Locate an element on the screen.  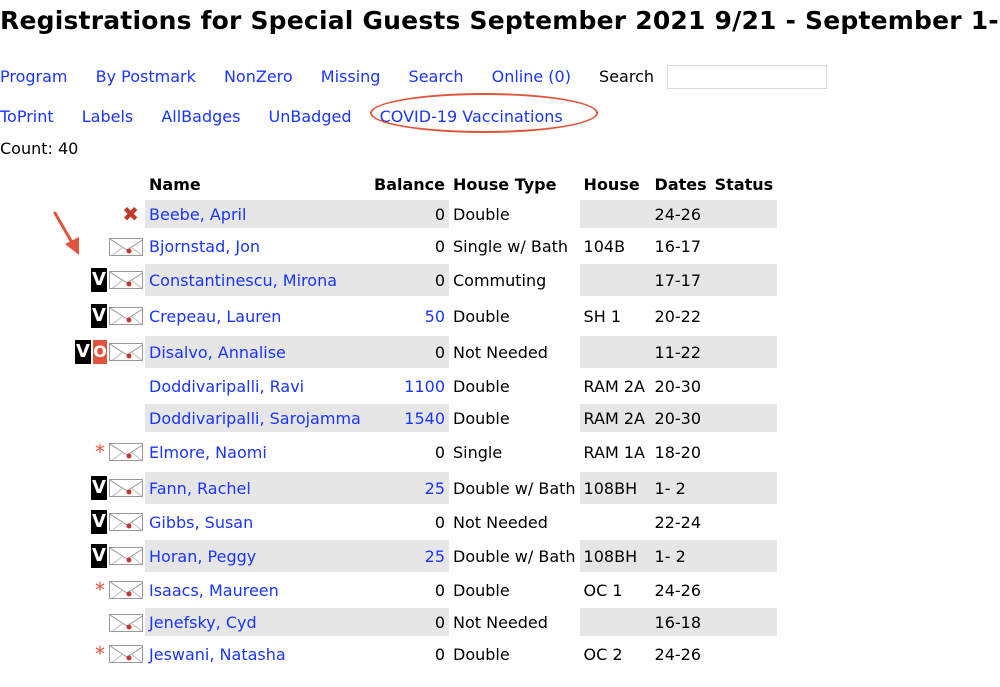
nav-toprint-link: ToPrint is located at coordinates (27, 116).